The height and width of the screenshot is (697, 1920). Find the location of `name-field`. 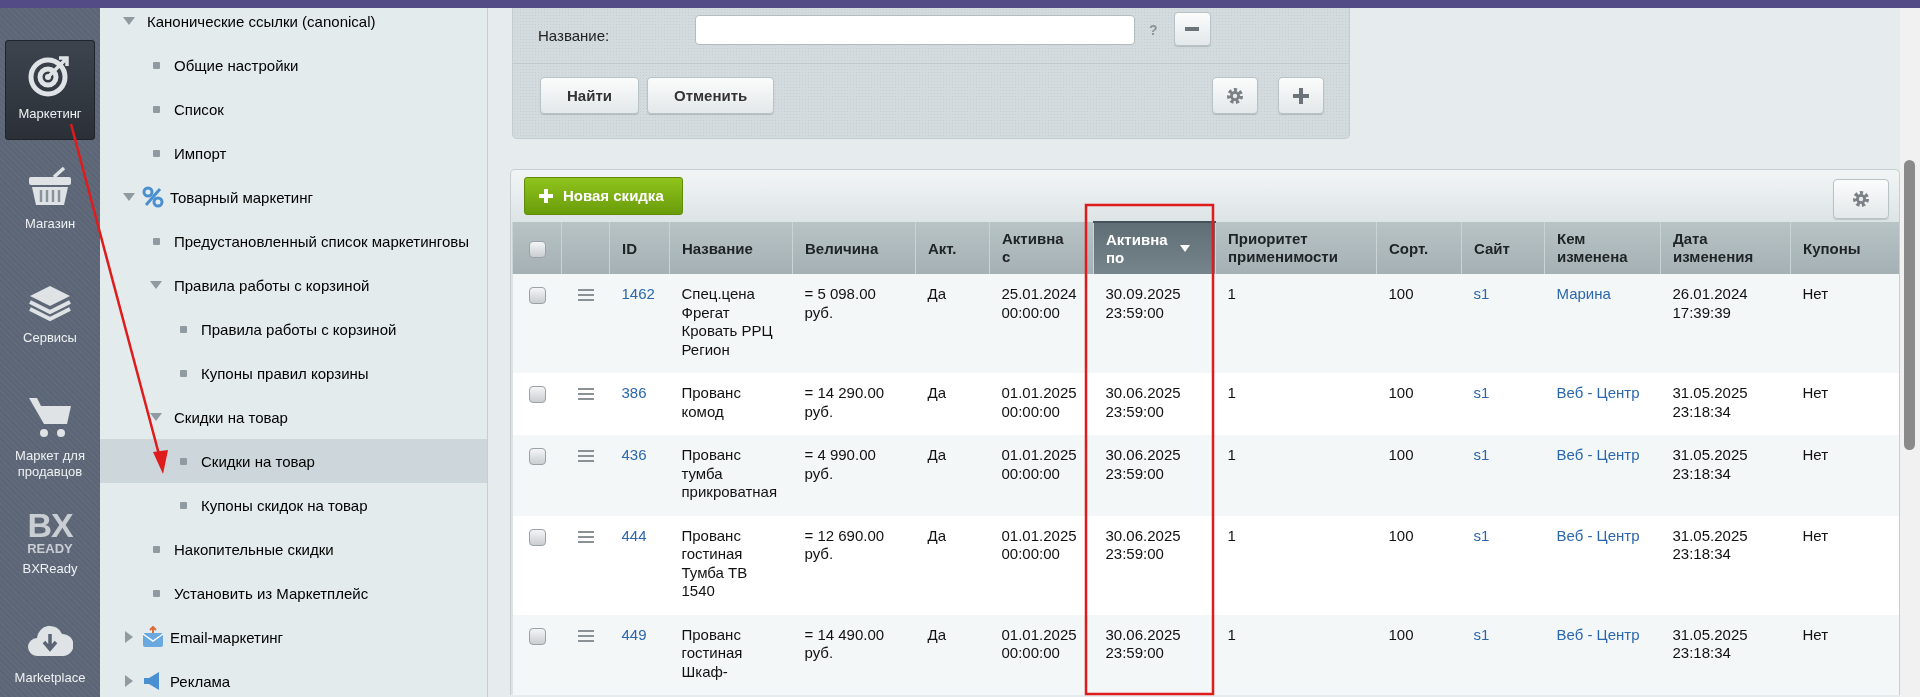

name-field is located at coordinates (915, 29).